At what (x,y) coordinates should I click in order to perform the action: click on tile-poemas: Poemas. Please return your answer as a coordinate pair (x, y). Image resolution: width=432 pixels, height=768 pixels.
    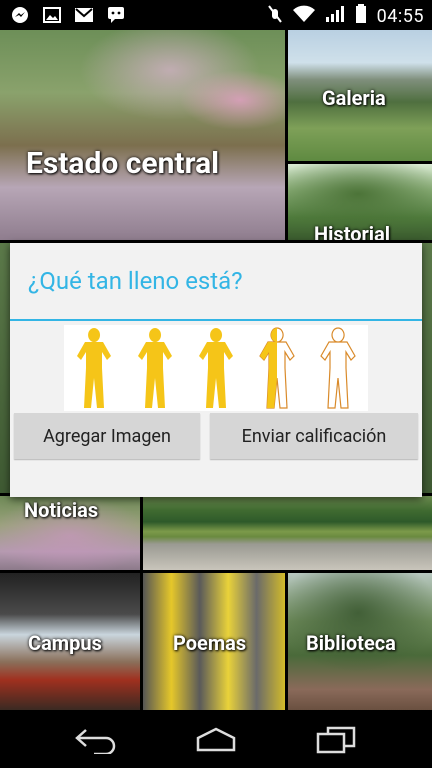
    Looking at the image, I should click on (214, 641).